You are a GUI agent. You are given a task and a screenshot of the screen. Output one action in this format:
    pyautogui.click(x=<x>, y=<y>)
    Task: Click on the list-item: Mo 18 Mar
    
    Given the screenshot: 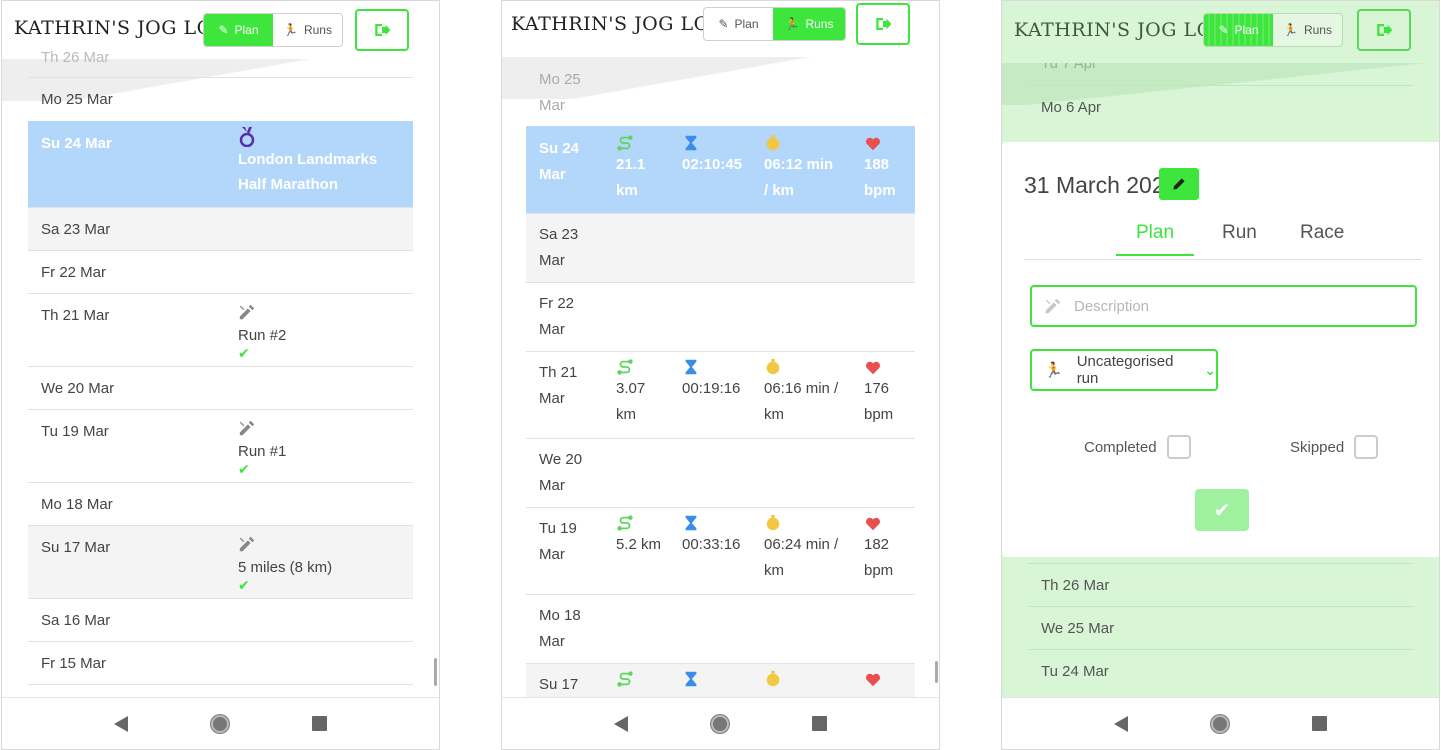 What is the action you would take?
    pyautogui.click(x=220, y=503)
    